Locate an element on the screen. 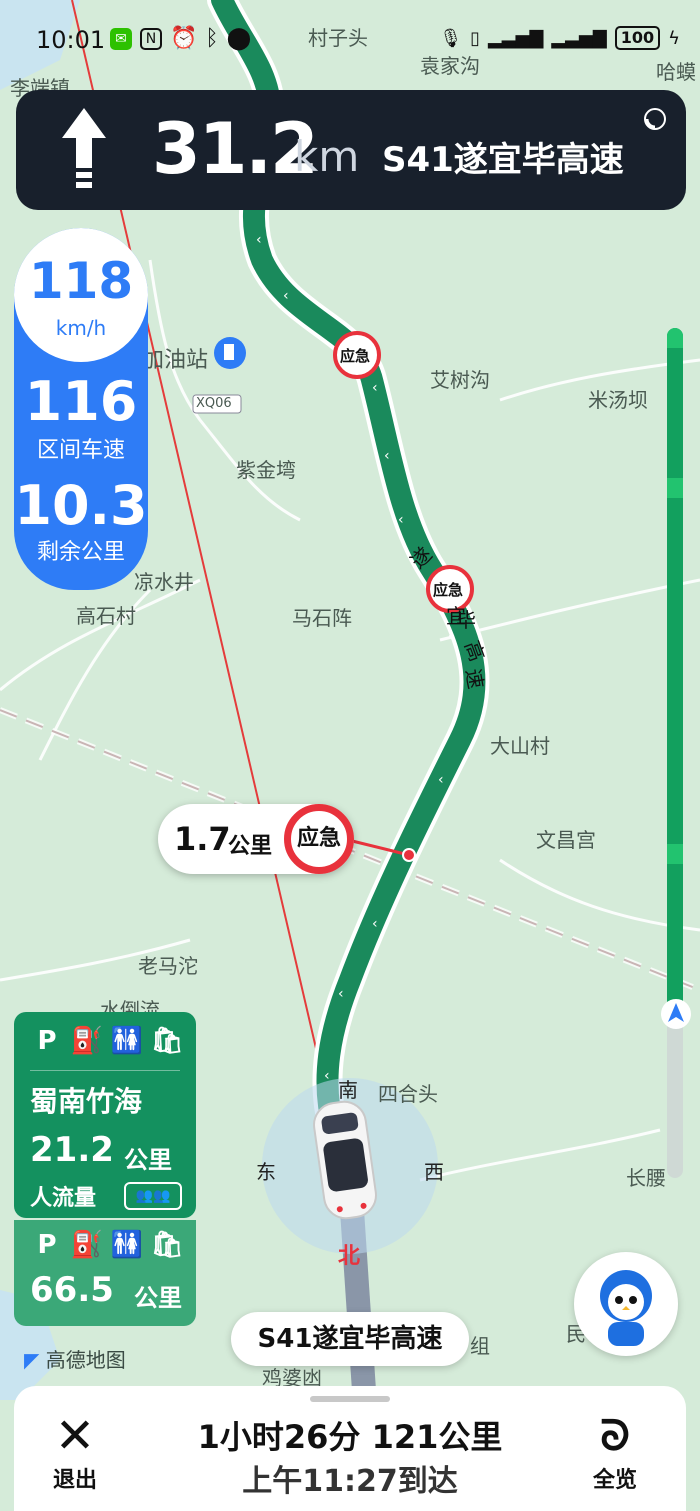 This screenshot has height=1511, width=700. overview-label: 全览 is located at coordinates (614, 1480).